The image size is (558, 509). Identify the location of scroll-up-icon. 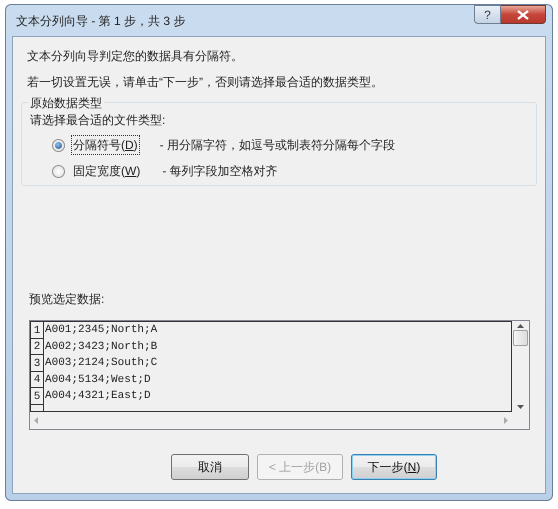
(520, 326).